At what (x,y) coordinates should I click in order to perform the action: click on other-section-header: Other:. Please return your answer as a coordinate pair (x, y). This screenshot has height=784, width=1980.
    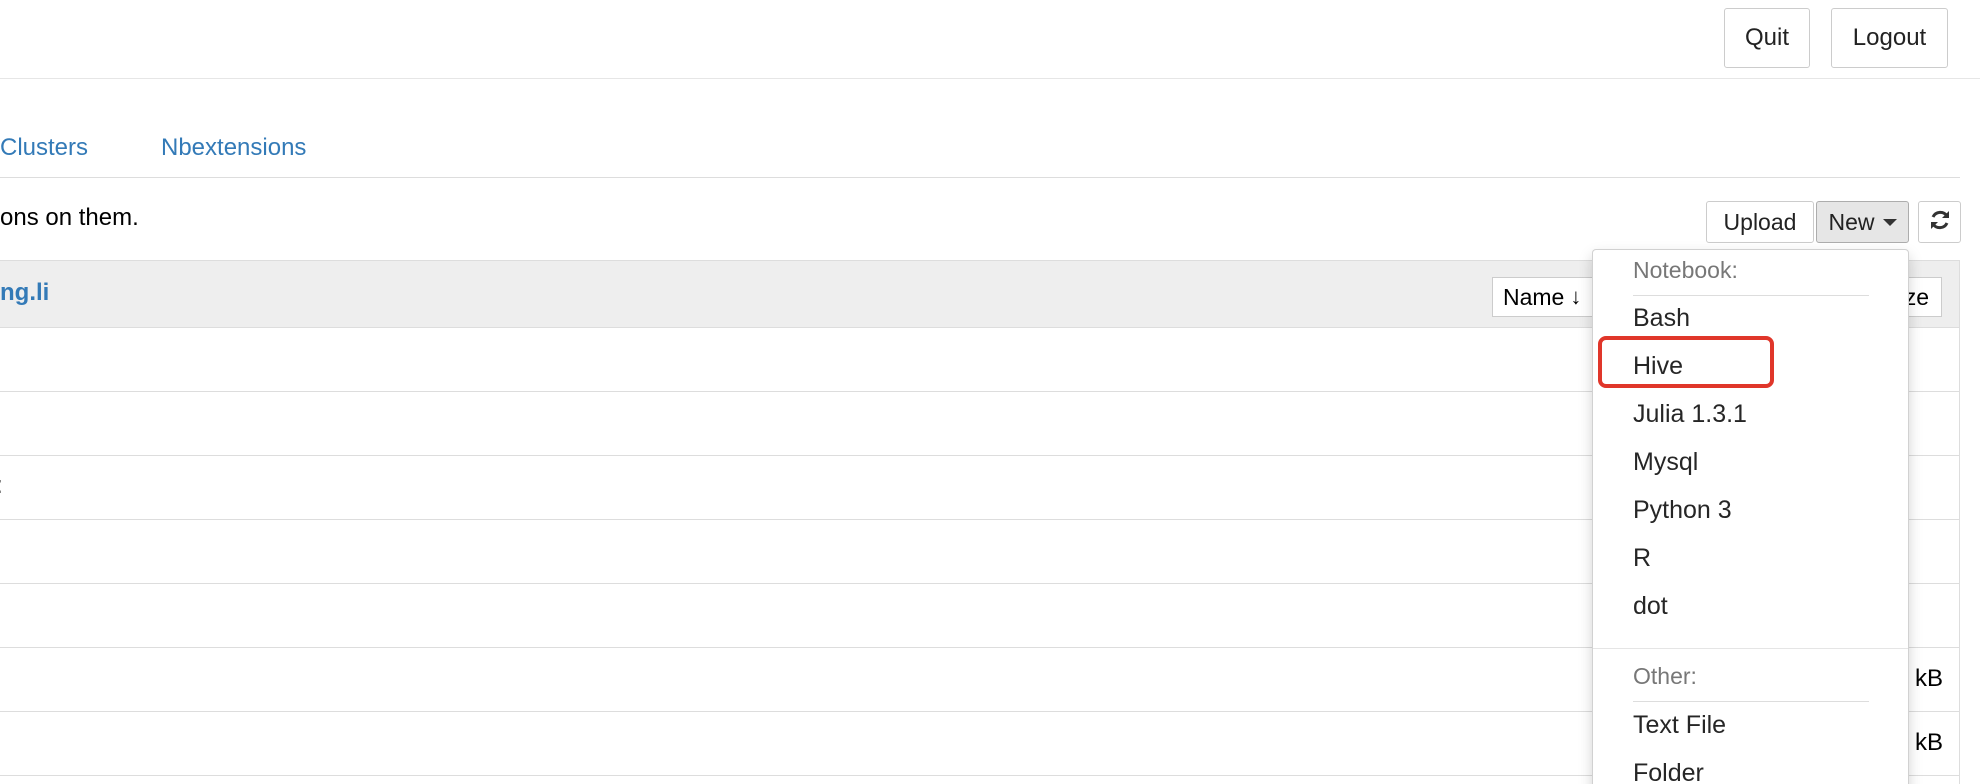
    Looking at the image, I should click on (1665, 676).